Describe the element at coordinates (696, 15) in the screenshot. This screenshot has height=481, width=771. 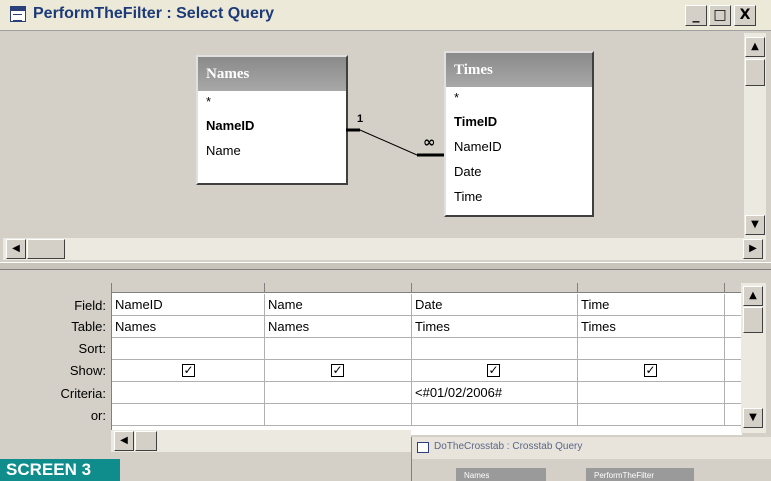
I see `minimize-button: _` at that location.